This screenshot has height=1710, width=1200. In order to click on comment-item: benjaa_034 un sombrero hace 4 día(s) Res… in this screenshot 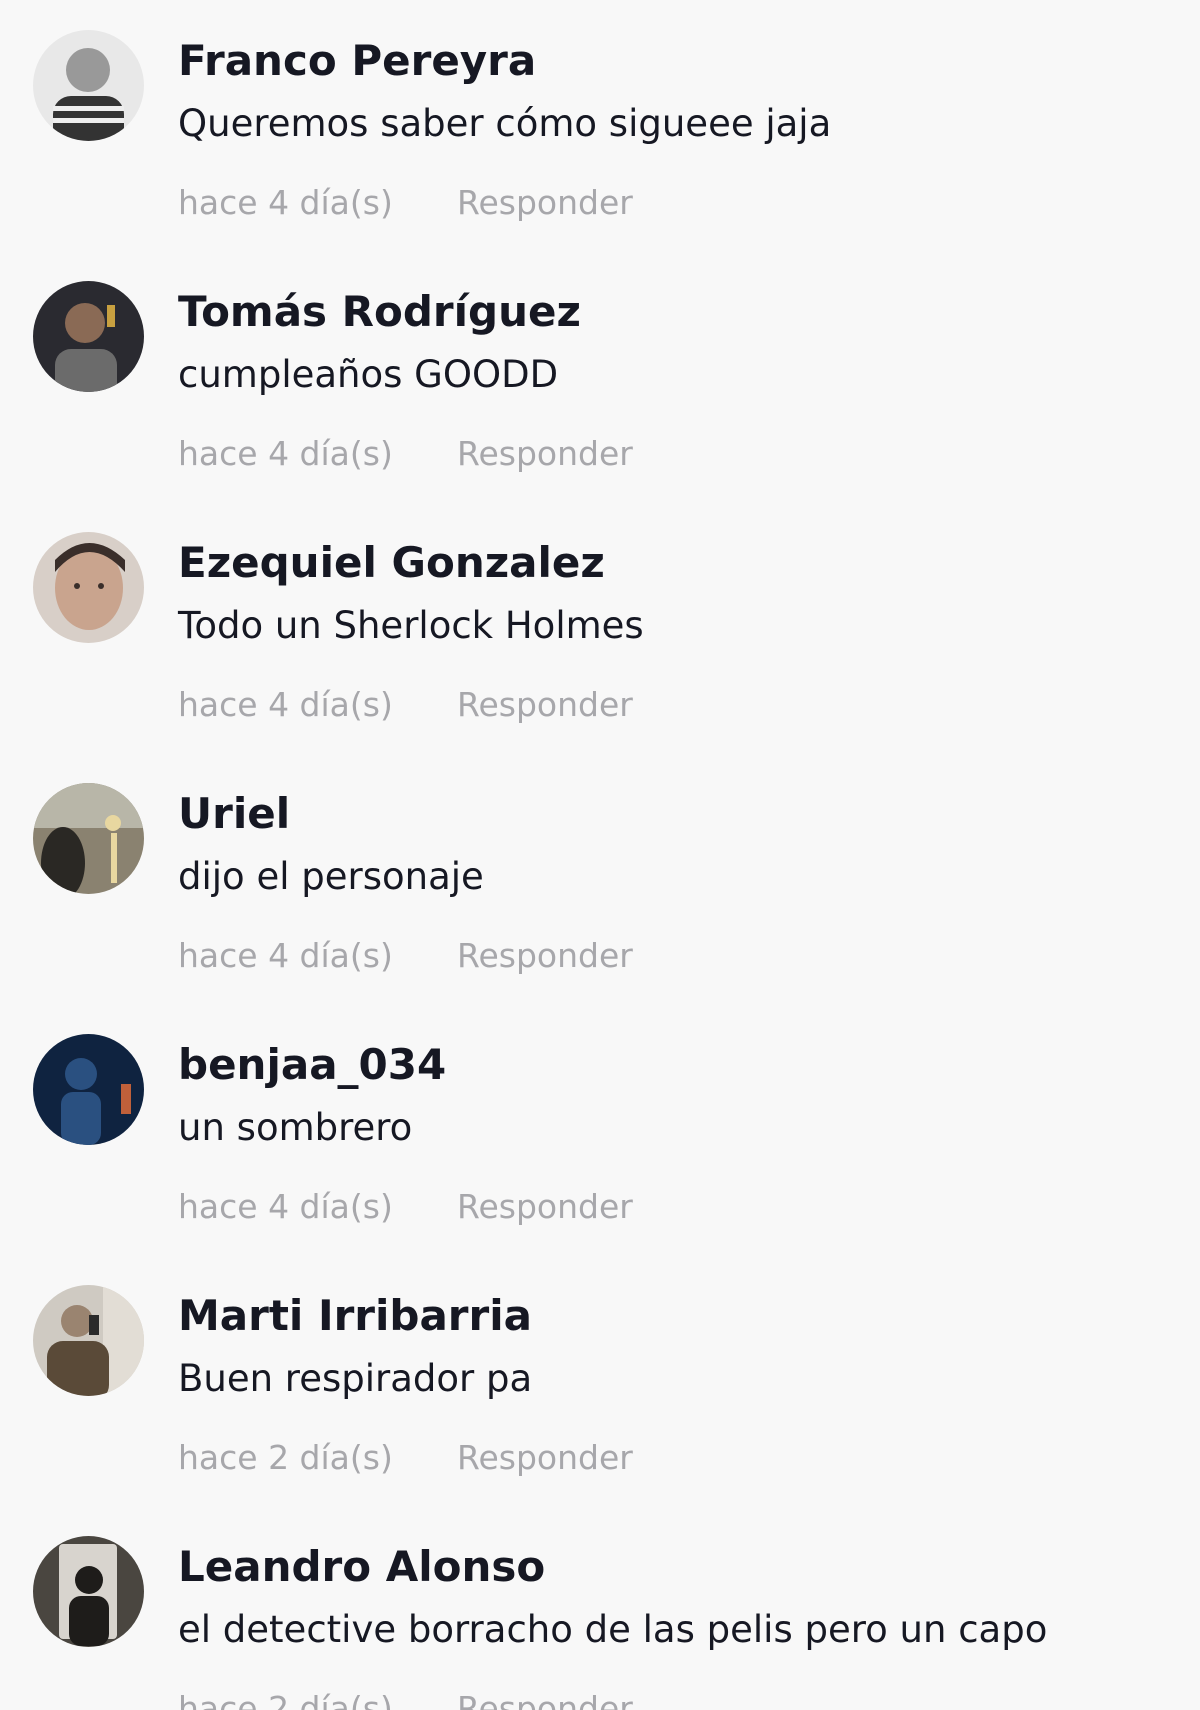, I will do `click(600, 1129)`.